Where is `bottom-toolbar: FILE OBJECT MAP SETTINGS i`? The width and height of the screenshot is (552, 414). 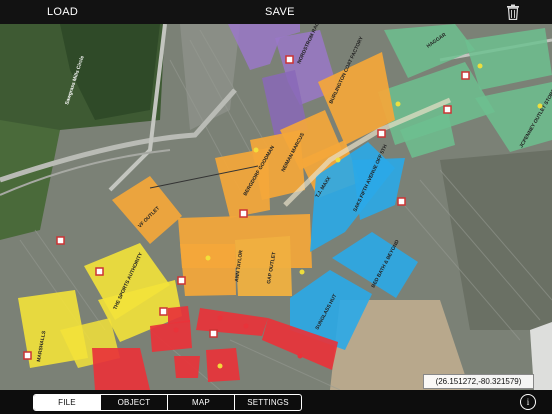 bottom-toolbar: FILE OBJECT MAP SETTINGS i is located at coordinates (276, 402).